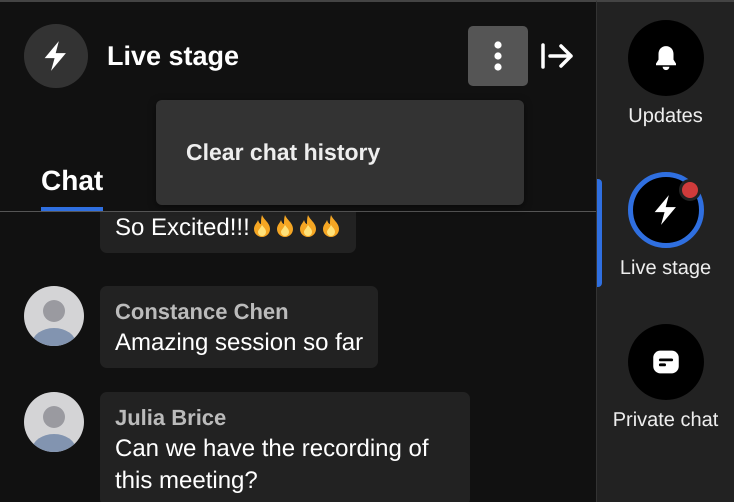 This screenshot has height=502, width=734. Describe the element at coordinates (665, 116) in the screenshot. I see `nav-label: Updates` at that location.